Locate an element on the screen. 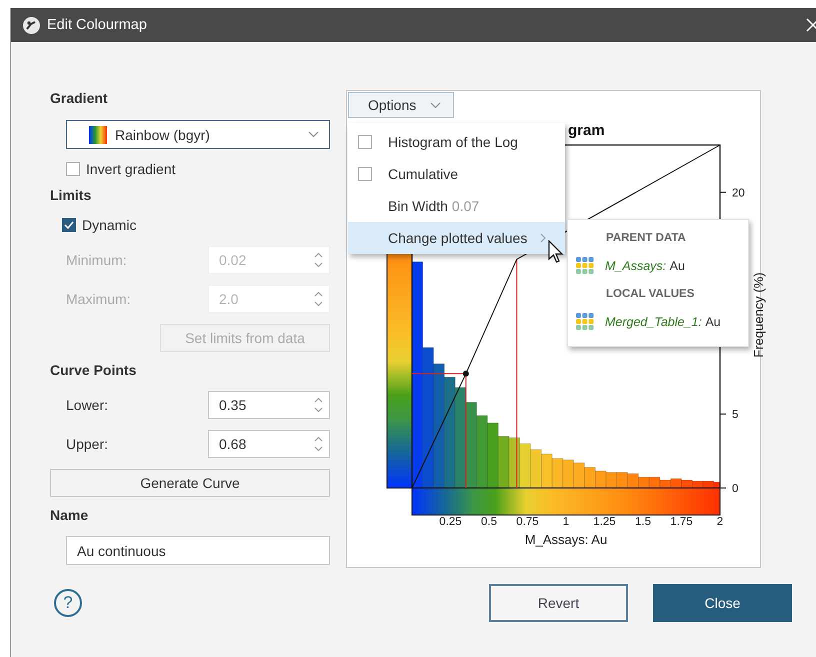 This screenshot has width=816, height=657. menu-item: M_Assays: Au is located at coordinates (658, 266).